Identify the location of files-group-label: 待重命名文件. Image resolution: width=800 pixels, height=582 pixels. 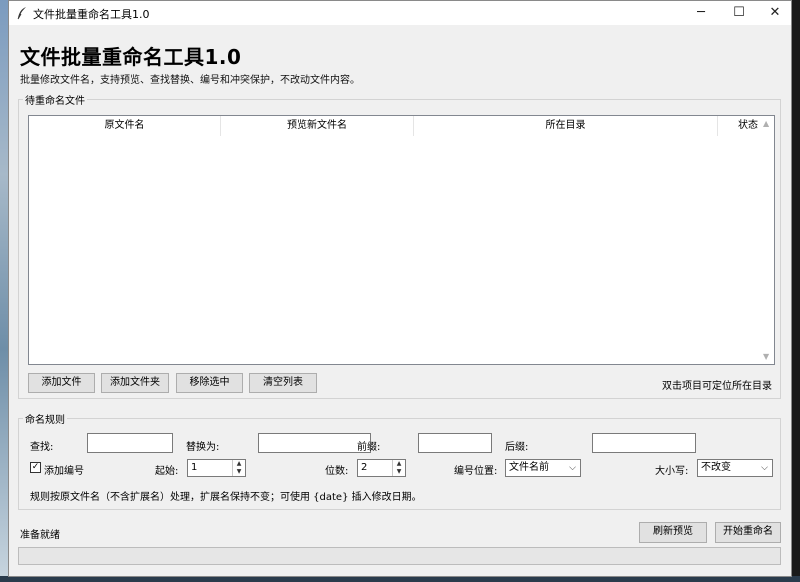
(55, 99).